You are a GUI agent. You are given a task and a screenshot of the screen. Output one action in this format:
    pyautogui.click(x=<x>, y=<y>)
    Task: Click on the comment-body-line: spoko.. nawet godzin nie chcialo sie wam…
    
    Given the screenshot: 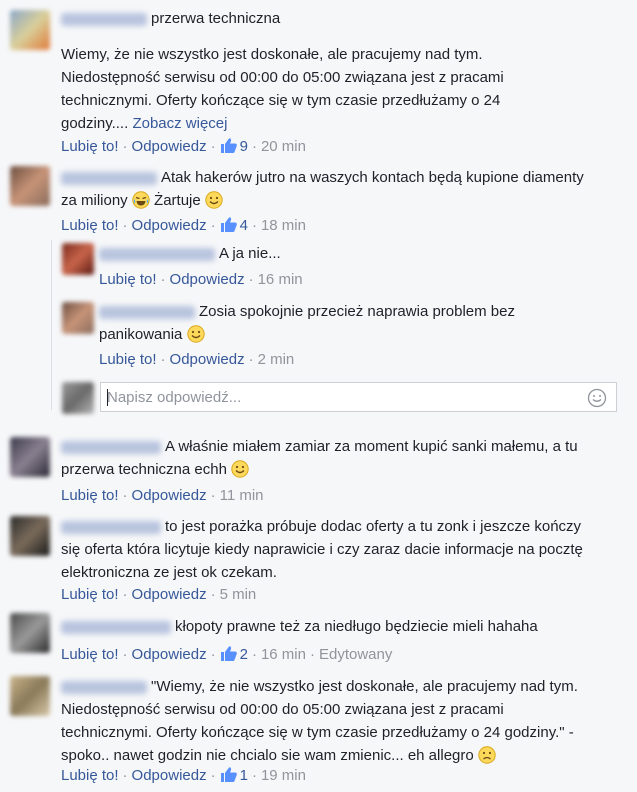 What is the action you would take?
    pyautogui.click(x=319, y=755)
    